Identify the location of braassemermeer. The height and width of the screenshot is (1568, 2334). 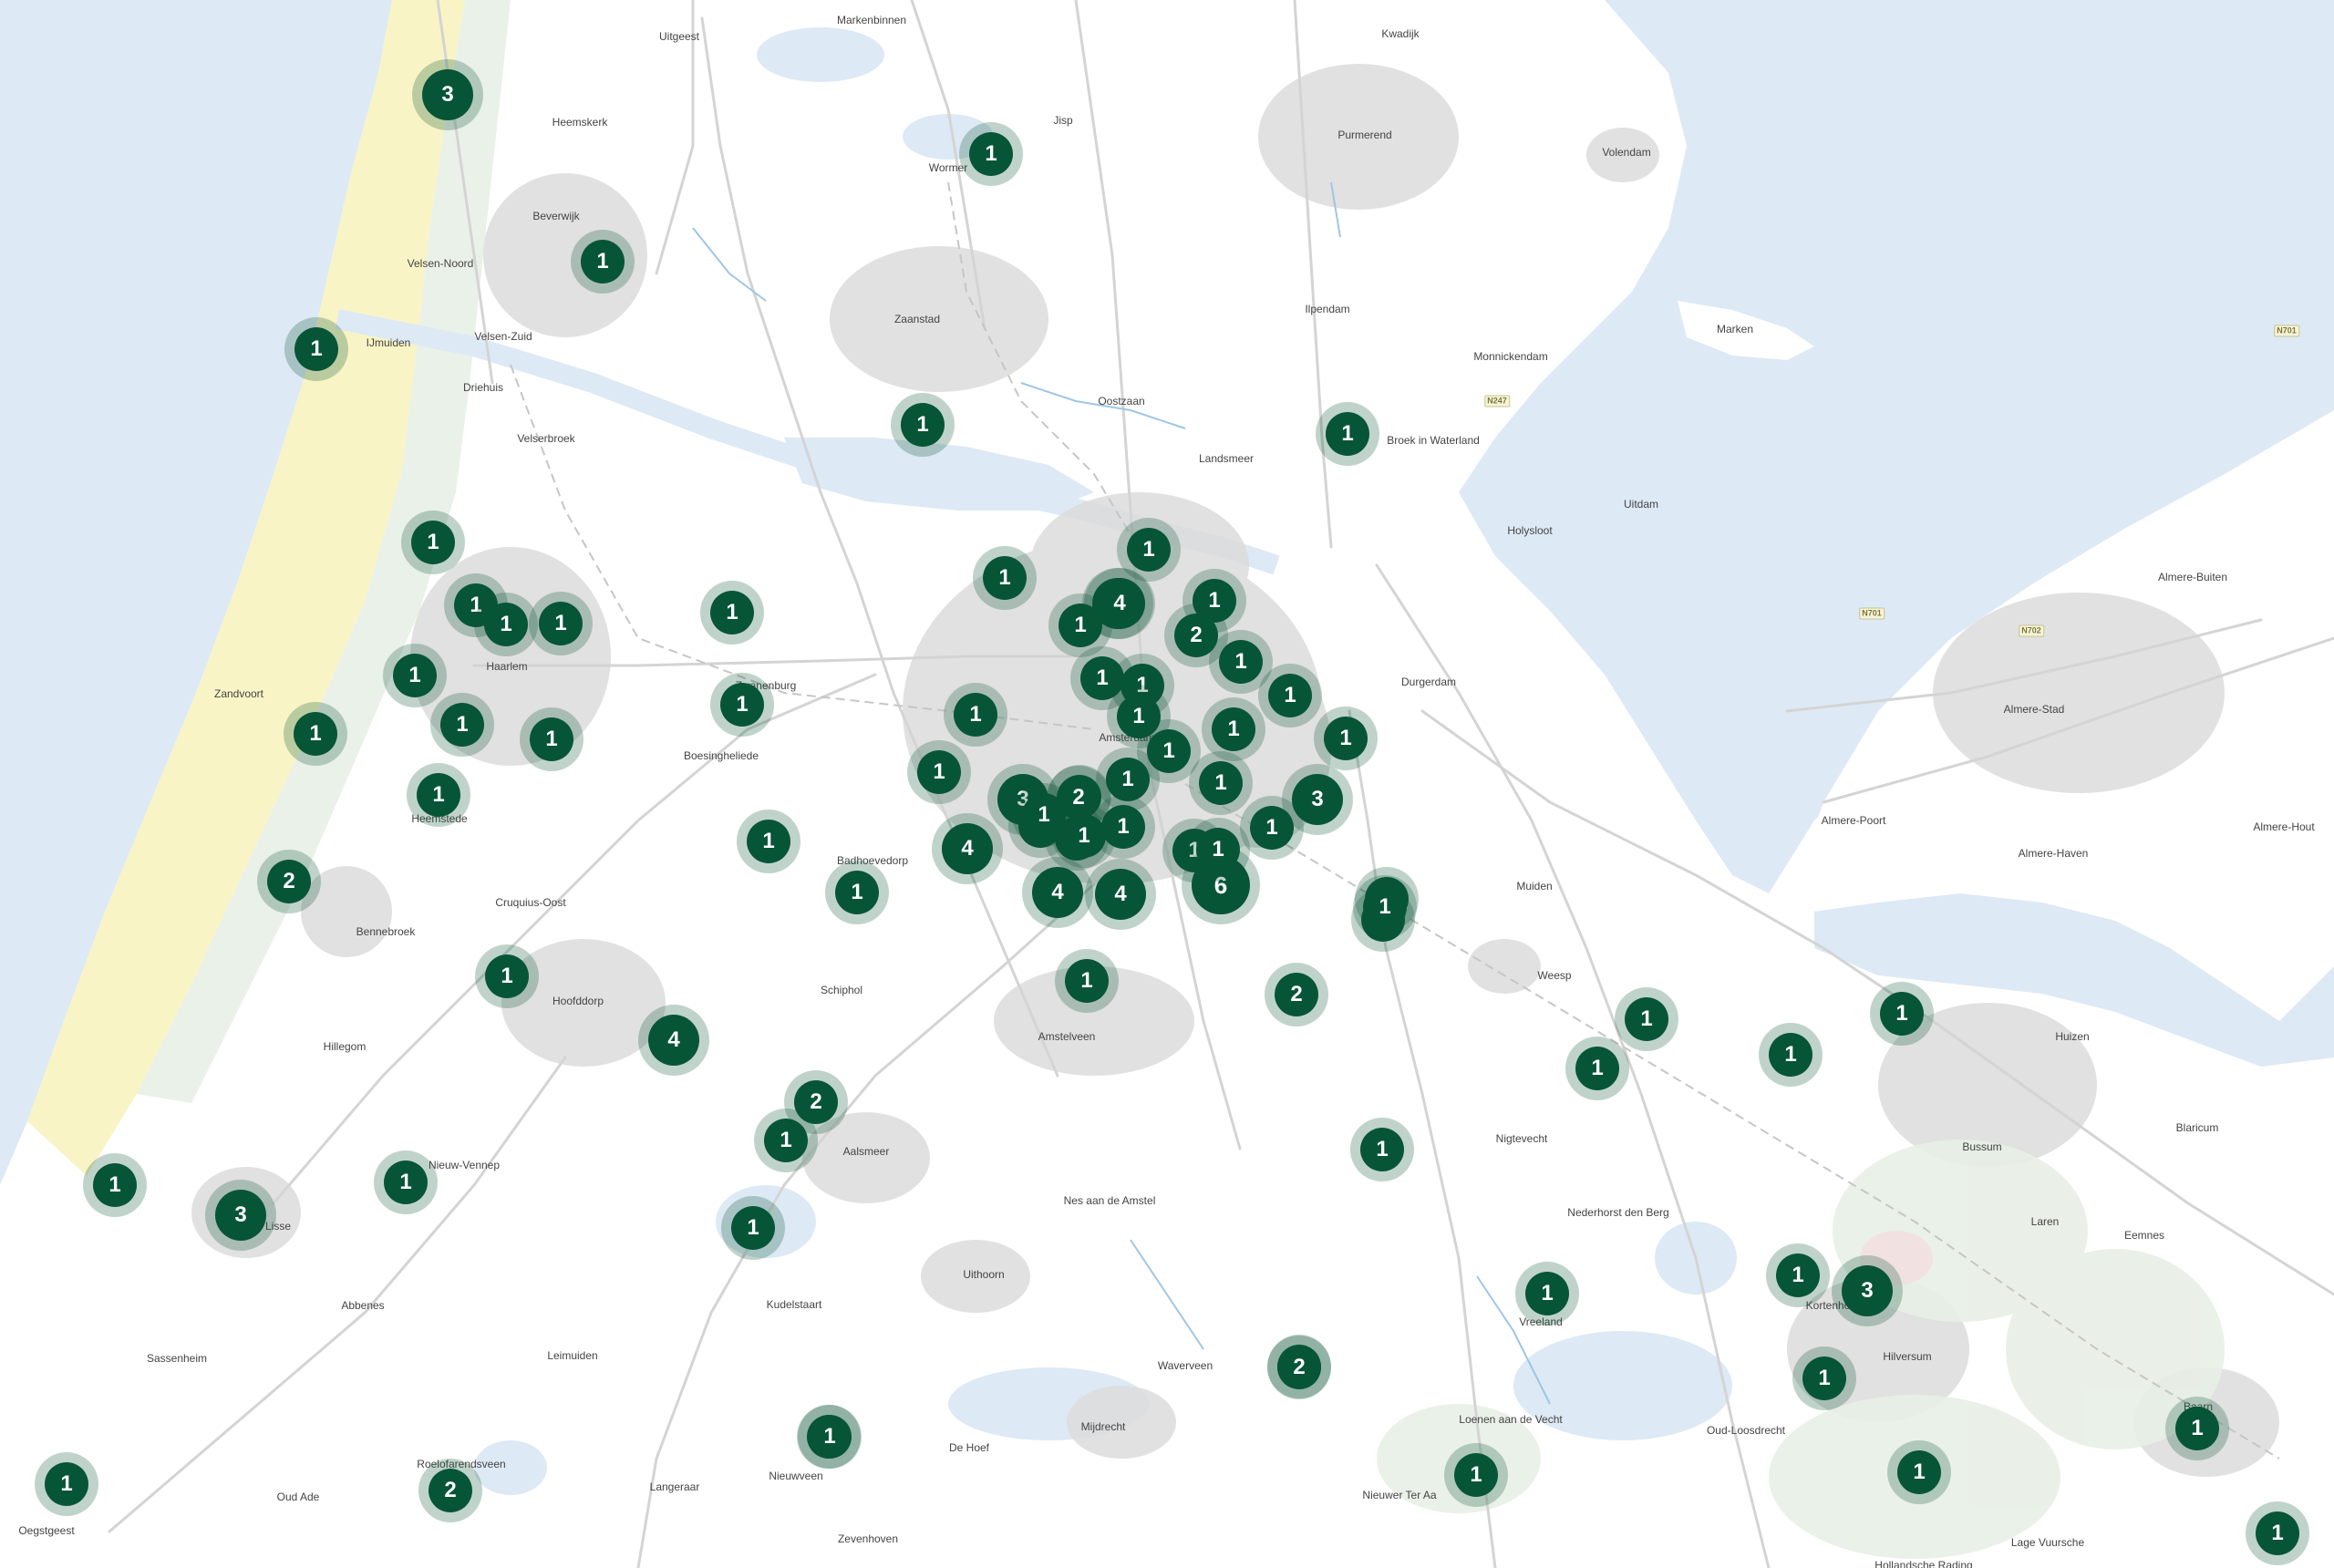
(510, 1467).